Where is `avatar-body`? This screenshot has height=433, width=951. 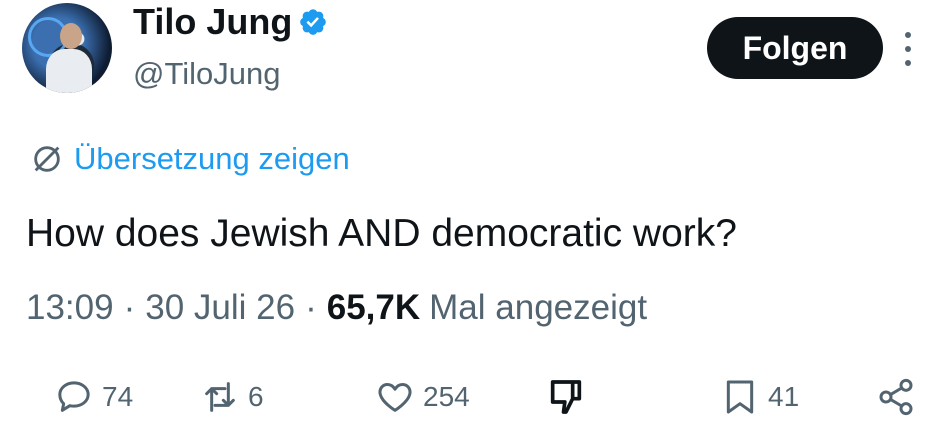
avatar-body is located at coordinates (69, 71).